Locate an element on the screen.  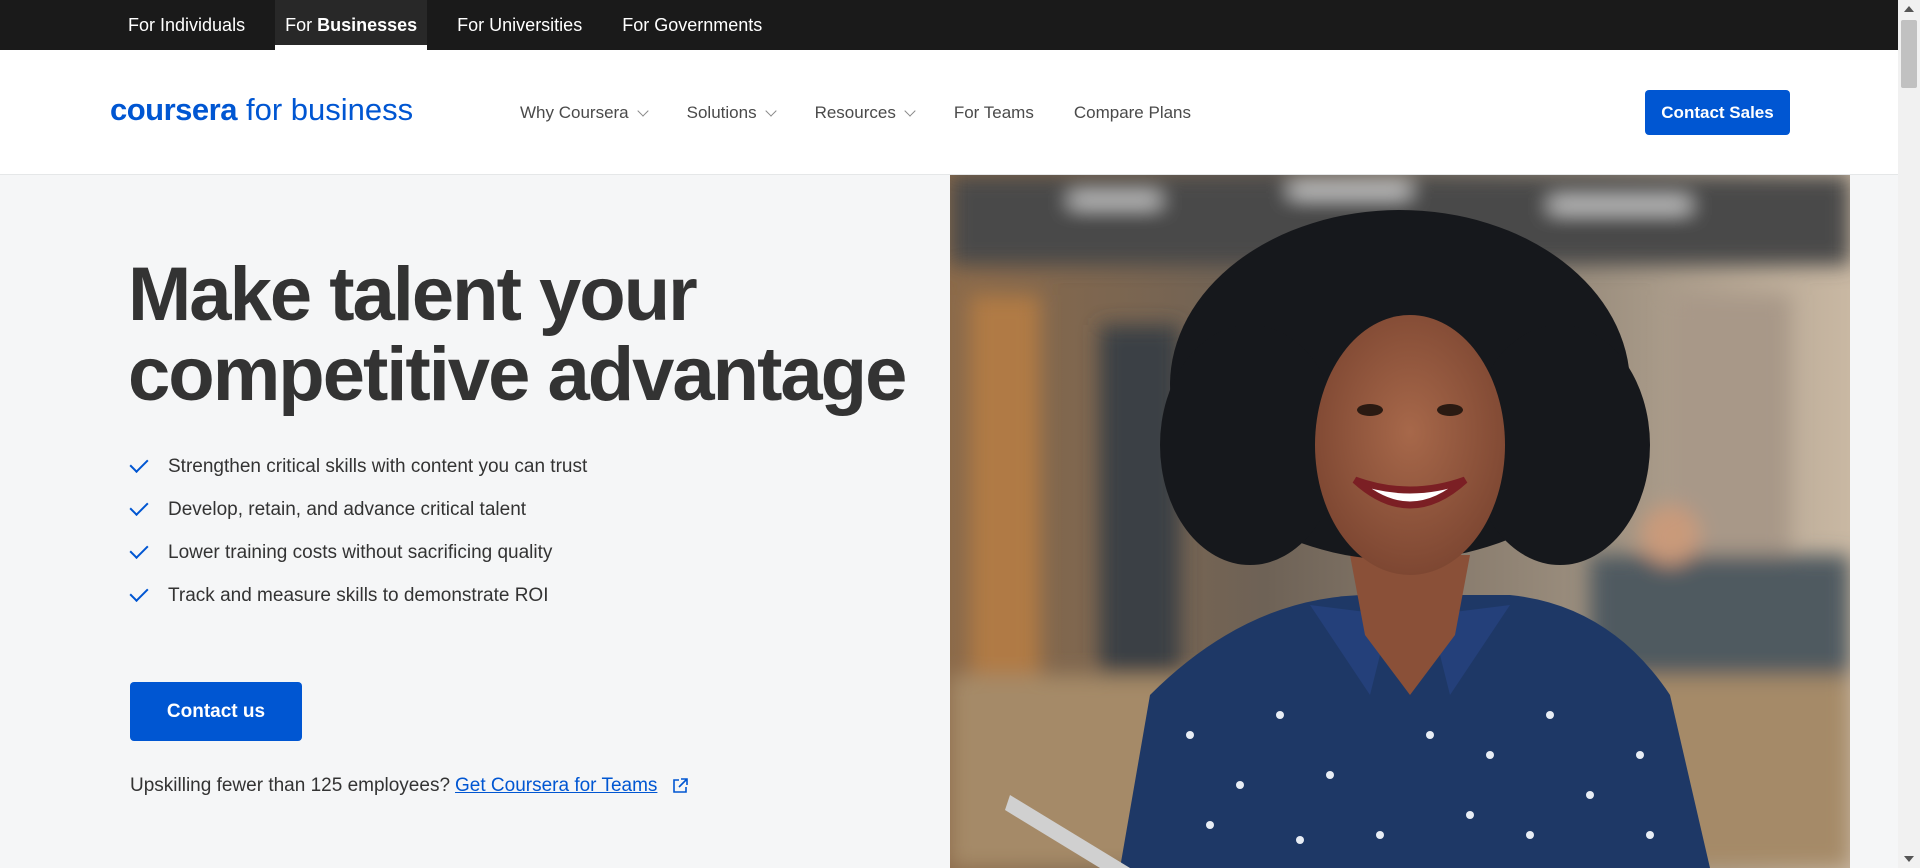
tab-governments: For Governments is located at coordinates (692, 25).